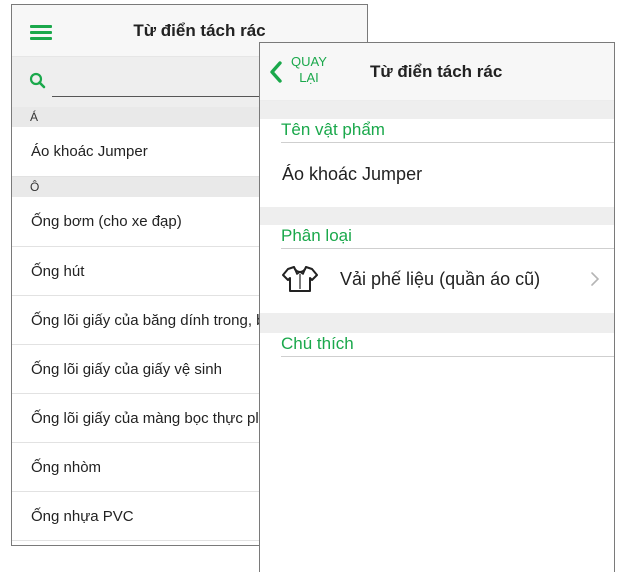 This screenshot has width=624, height=572. Describe the element at coordinates (309, 61) in the screenshot. I see `back-label-line1: QUAY` at that location.